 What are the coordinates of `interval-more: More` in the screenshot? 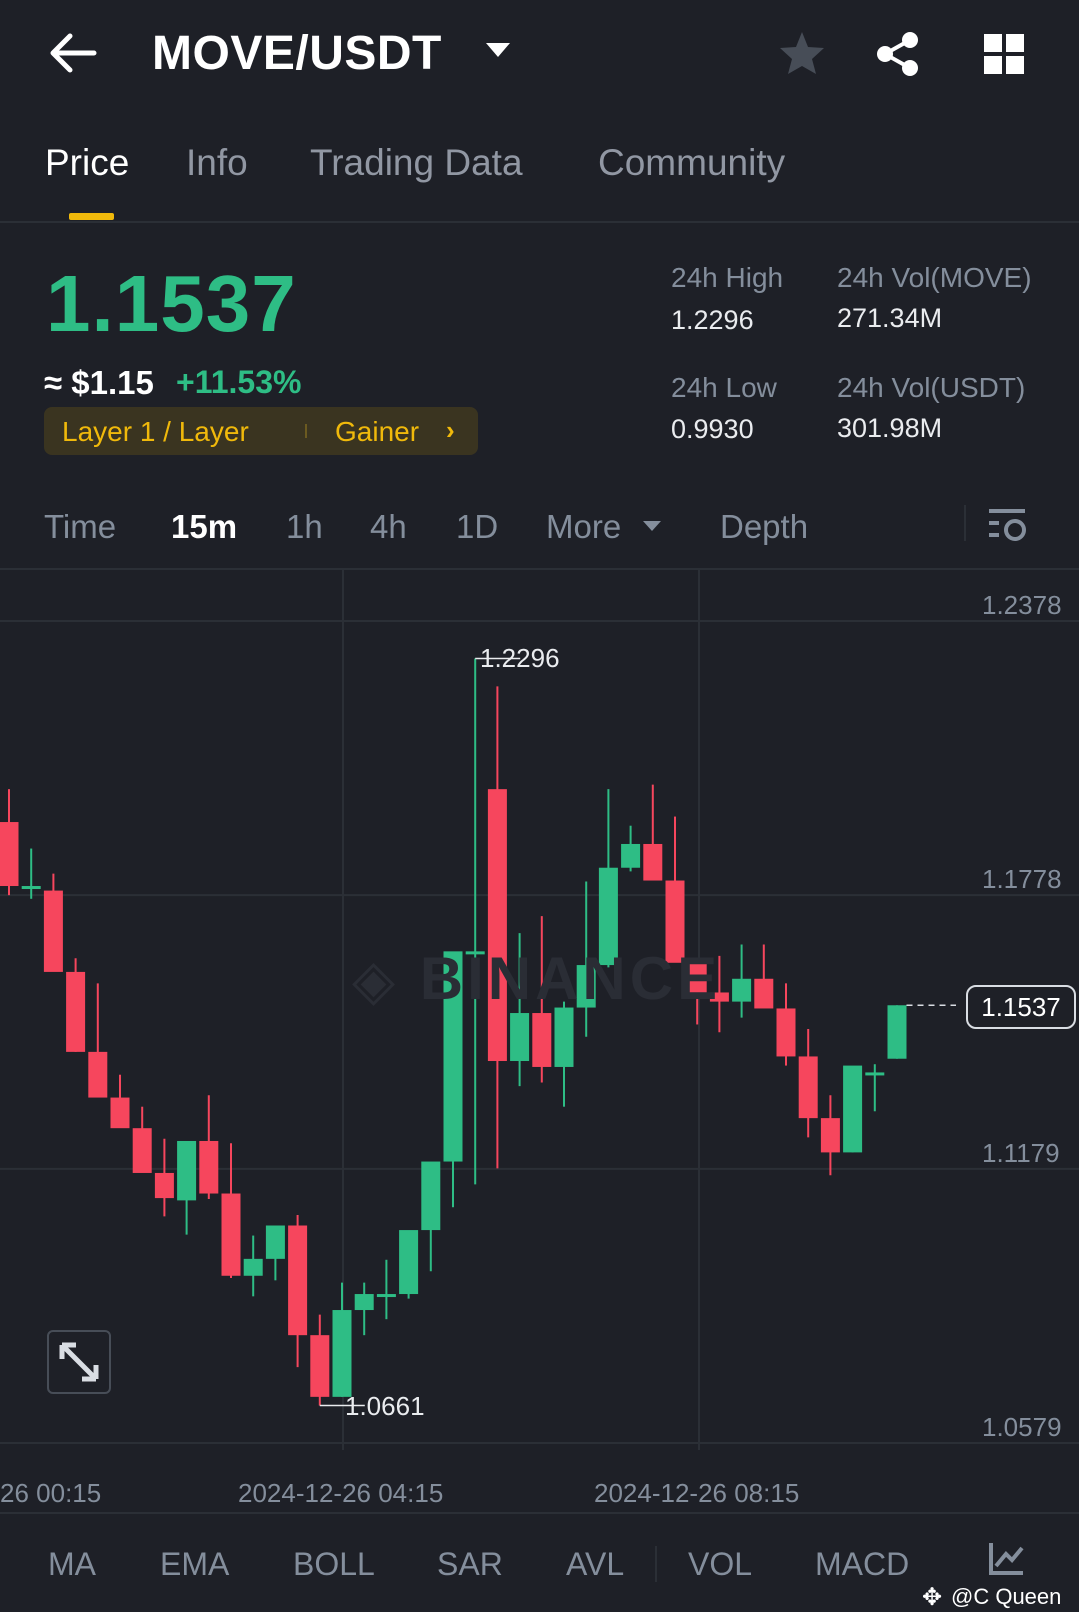 It's located at (583, 527).